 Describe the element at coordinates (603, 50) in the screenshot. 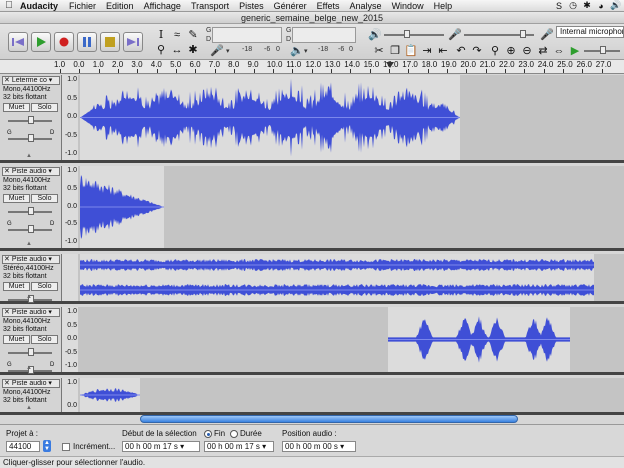

I see `play-speed-thumb` at that location.